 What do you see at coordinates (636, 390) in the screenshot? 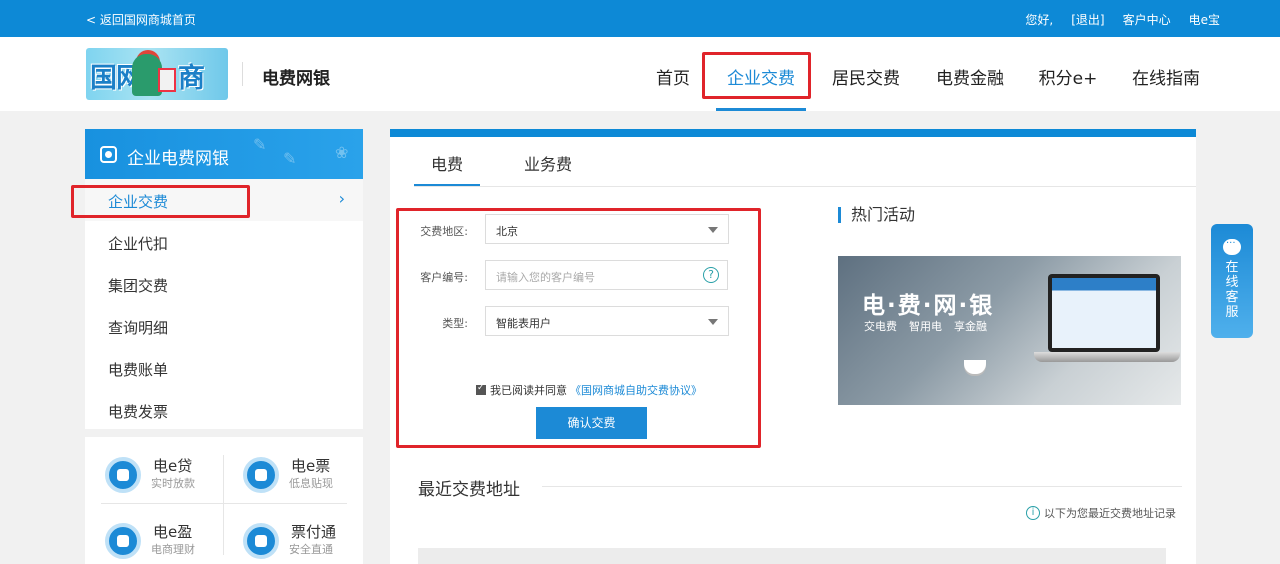
I see `agreement-link: 《国网商城自助交费协议》` at bounding box center [636, 390].